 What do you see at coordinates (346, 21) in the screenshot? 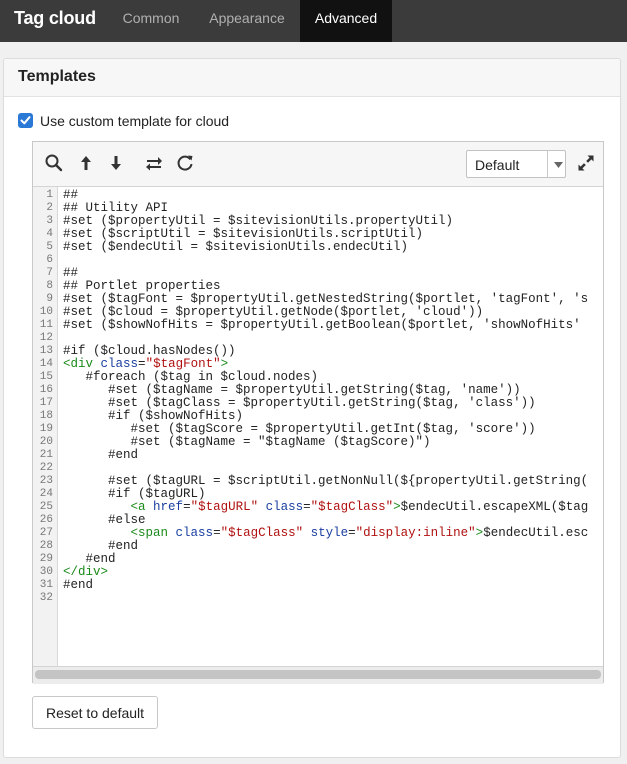
I see `tab-advanced: Advanced` at bounding box center [346, 21].